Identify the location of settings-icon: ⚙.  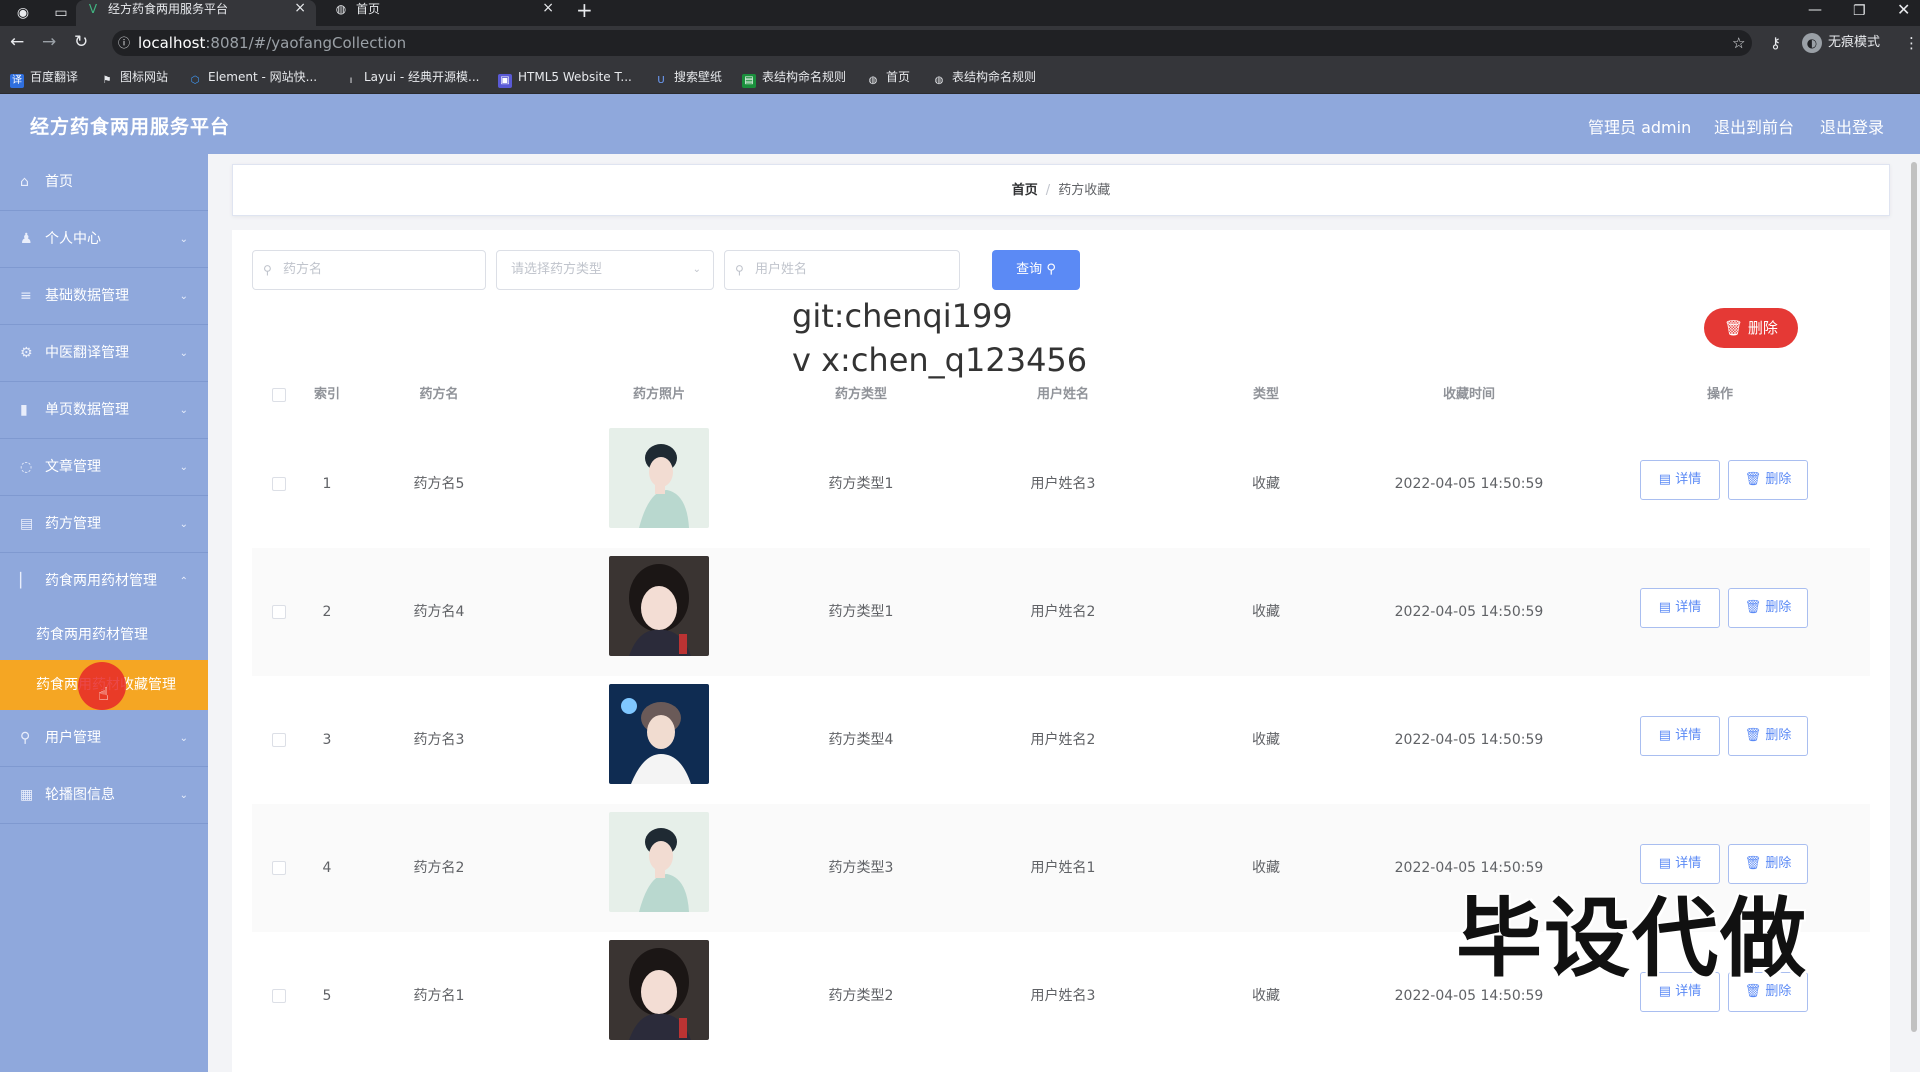
(26, 353).